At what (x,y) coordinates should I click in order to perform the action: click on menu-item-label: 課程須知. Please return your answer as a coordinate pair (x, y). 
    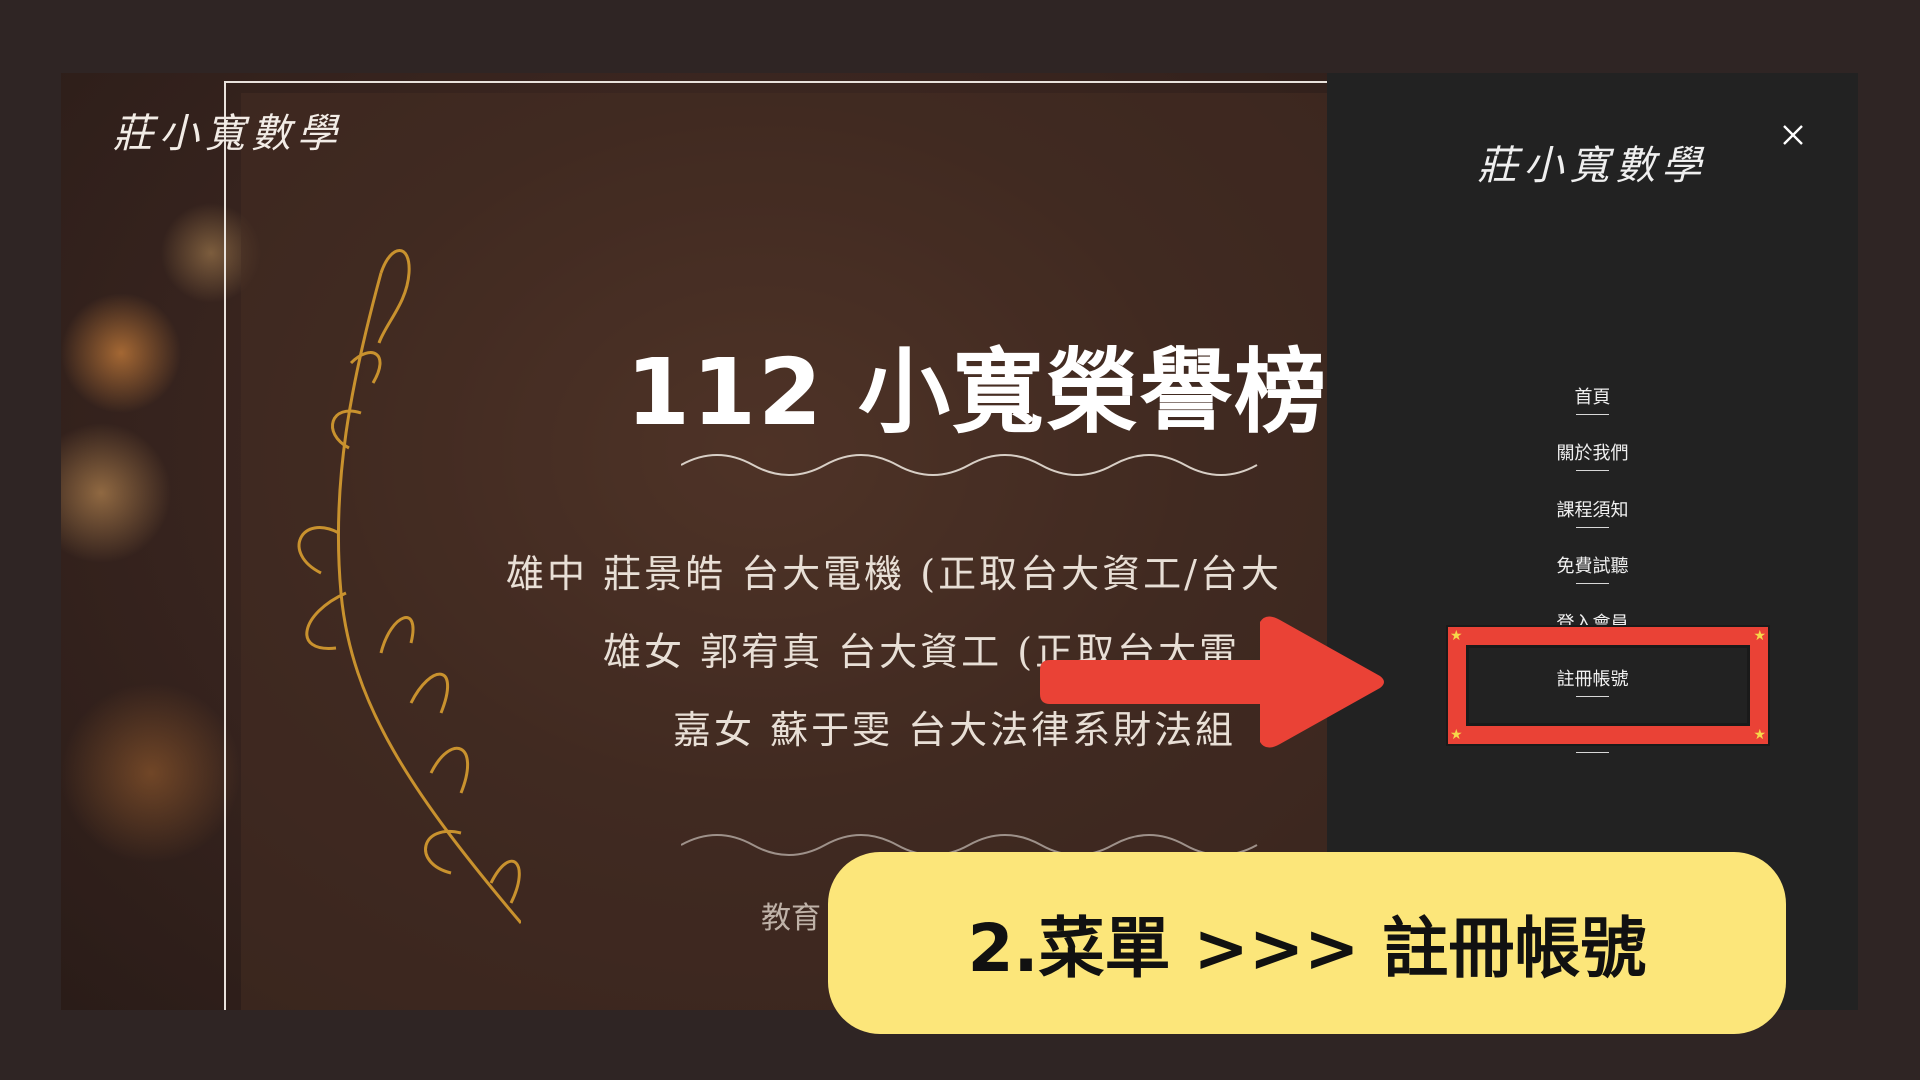
    Looking at the image, I should click on (1592, 510).